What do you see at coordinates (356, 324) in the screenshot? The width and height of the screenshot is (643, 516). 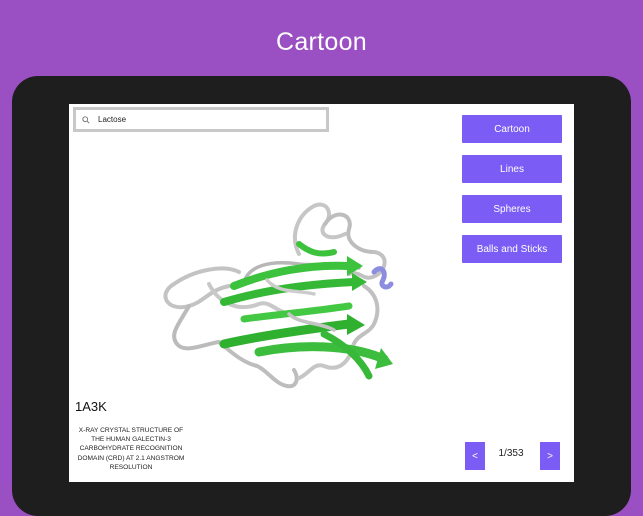 I see `strand-arrow` at bounding box center [356, 324].